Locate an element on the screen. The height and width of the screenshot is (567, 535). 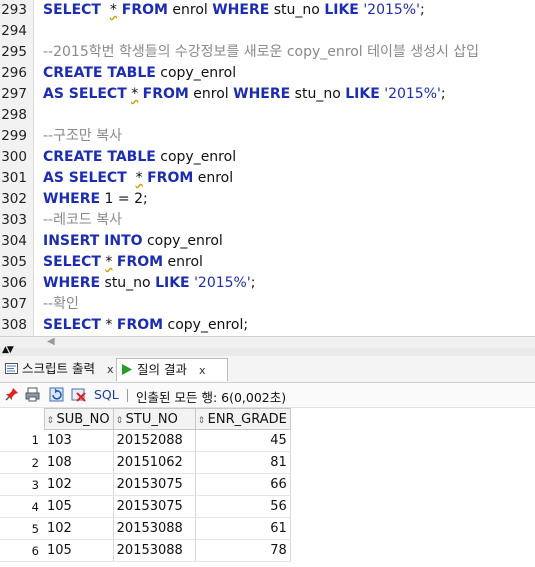
code-line: 303 --레코드 복사 is located at coordinates (267, 220).